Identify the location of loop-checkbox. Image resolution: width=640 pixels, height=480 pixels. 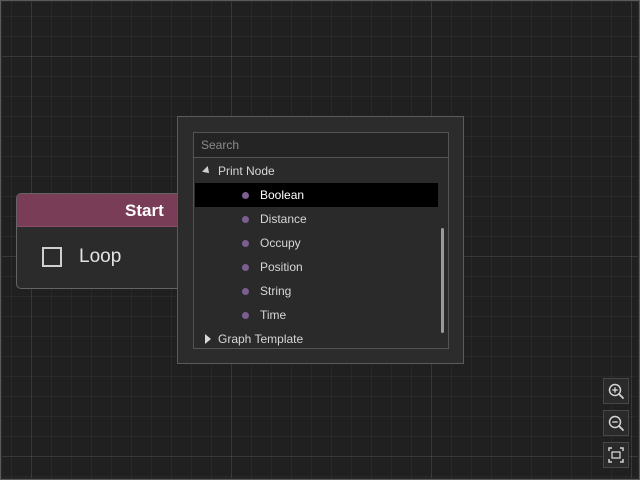
(52, 257).